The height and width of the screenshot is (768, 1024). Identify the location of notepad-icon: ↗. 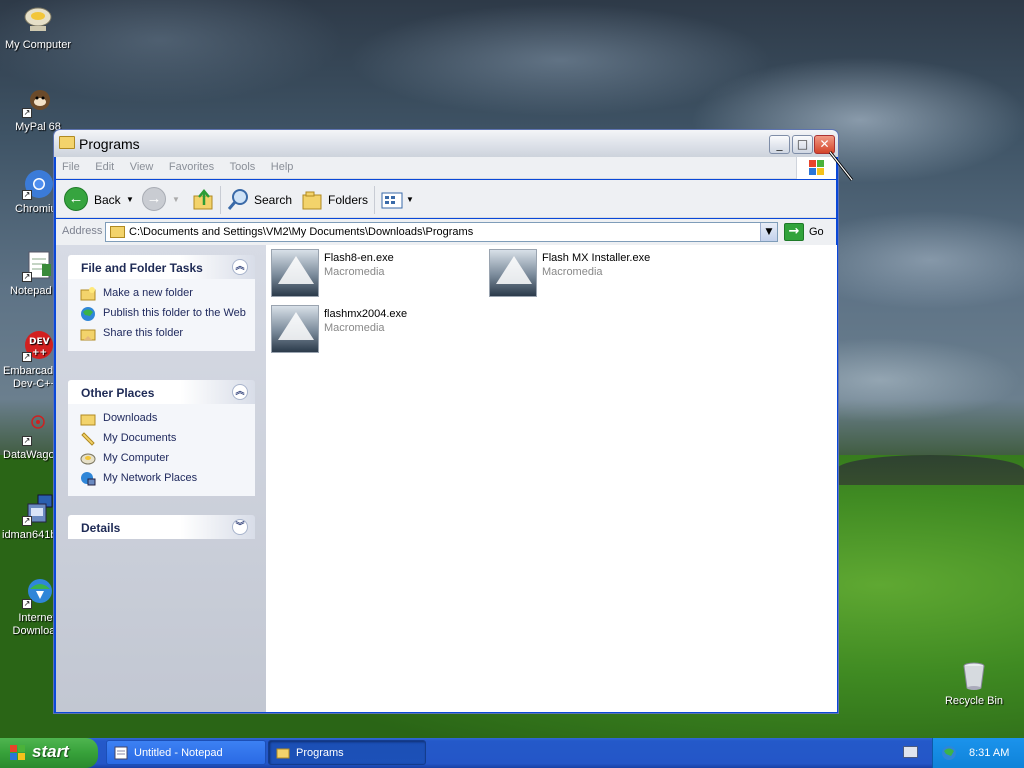
(38, 266).